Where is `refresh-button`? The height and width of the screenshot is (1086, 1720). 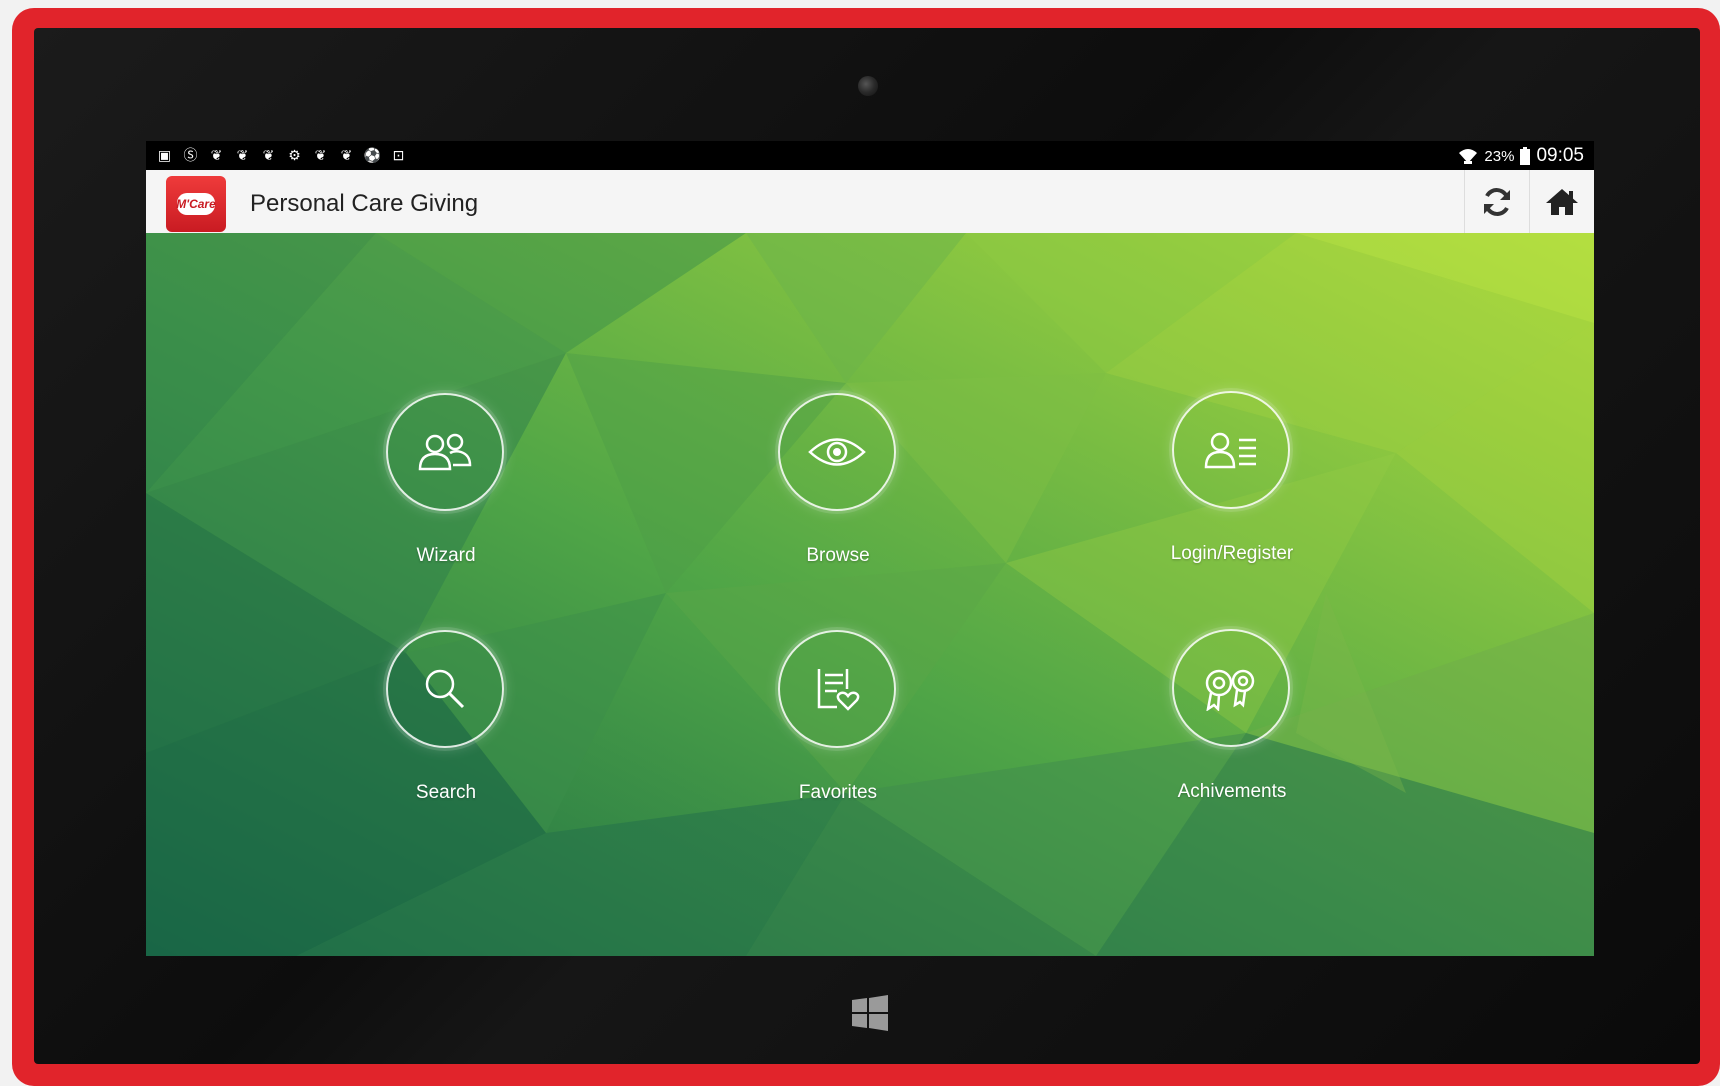 refresh-button is located at coordinates (1496, 201).